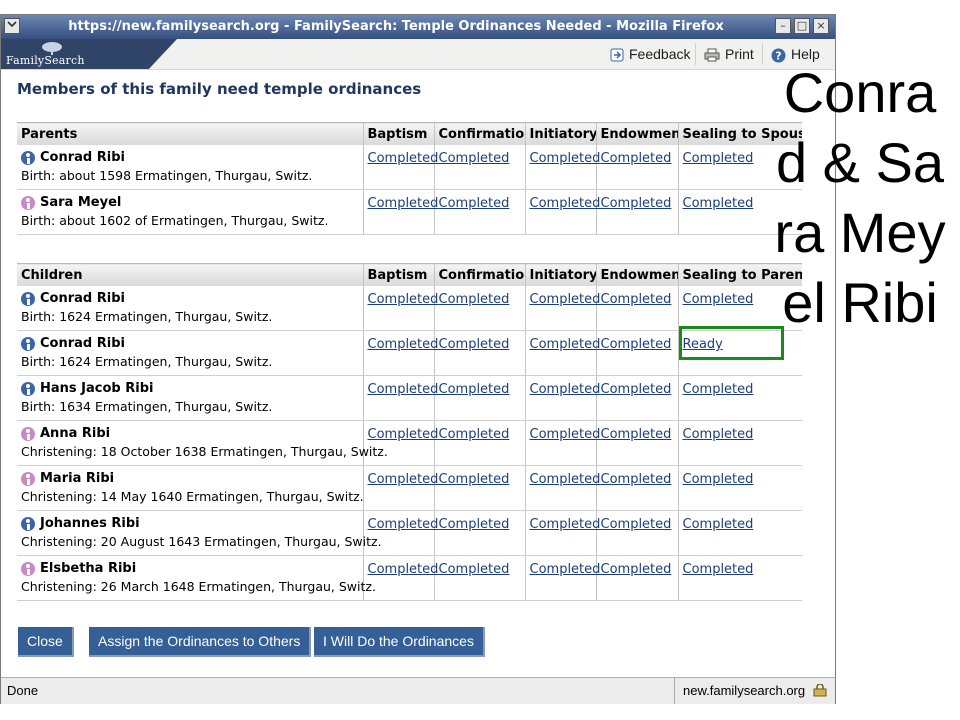  I want to click on person-name: Johannes Ribi, so click(90, 523).